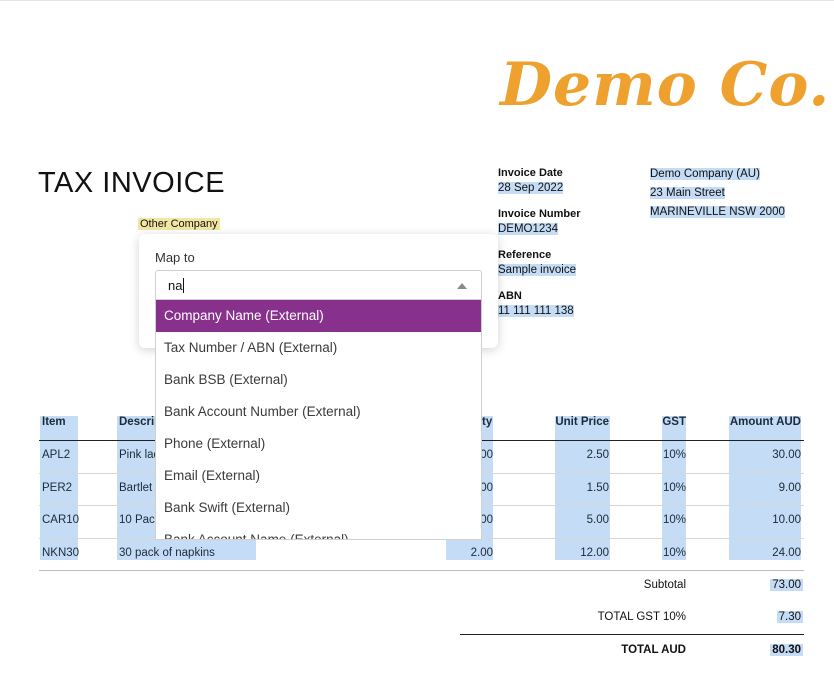 The height and width of the screenshot is (674, 834). I want to click on header-quantity: ty, so click(487, 422).